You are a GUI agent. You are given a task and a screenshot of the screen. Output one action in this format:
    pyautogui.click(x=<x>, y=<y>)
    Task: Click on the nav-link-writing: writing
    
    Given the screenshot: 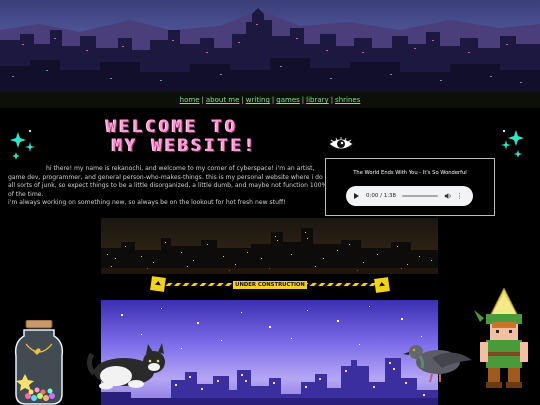 What is the action you would take?
    pyautogui.click(x=258, y=100)
    